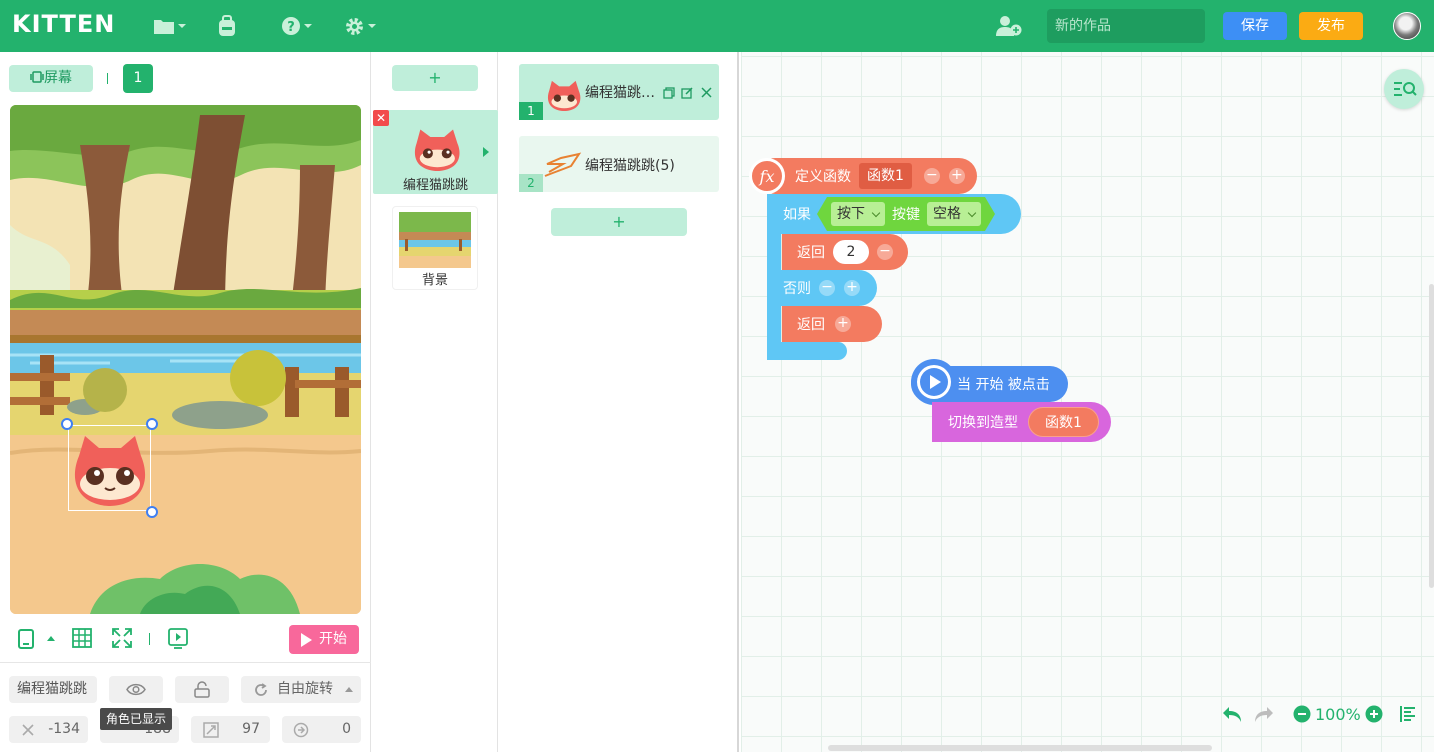 The height and width of the screenshot is (752, 1434). What do you see at coordinates (767, 176) in the screenshot?
I see `function-fx-icon: fx` at bounding box center [767, 176].